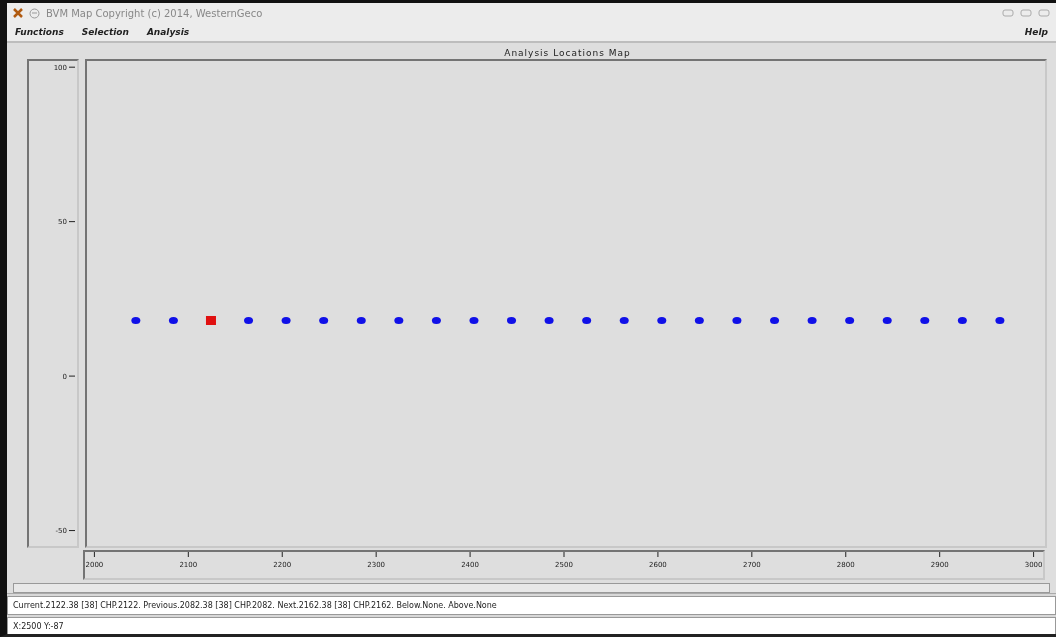  I want to click on app-icon, so click(18, 13).